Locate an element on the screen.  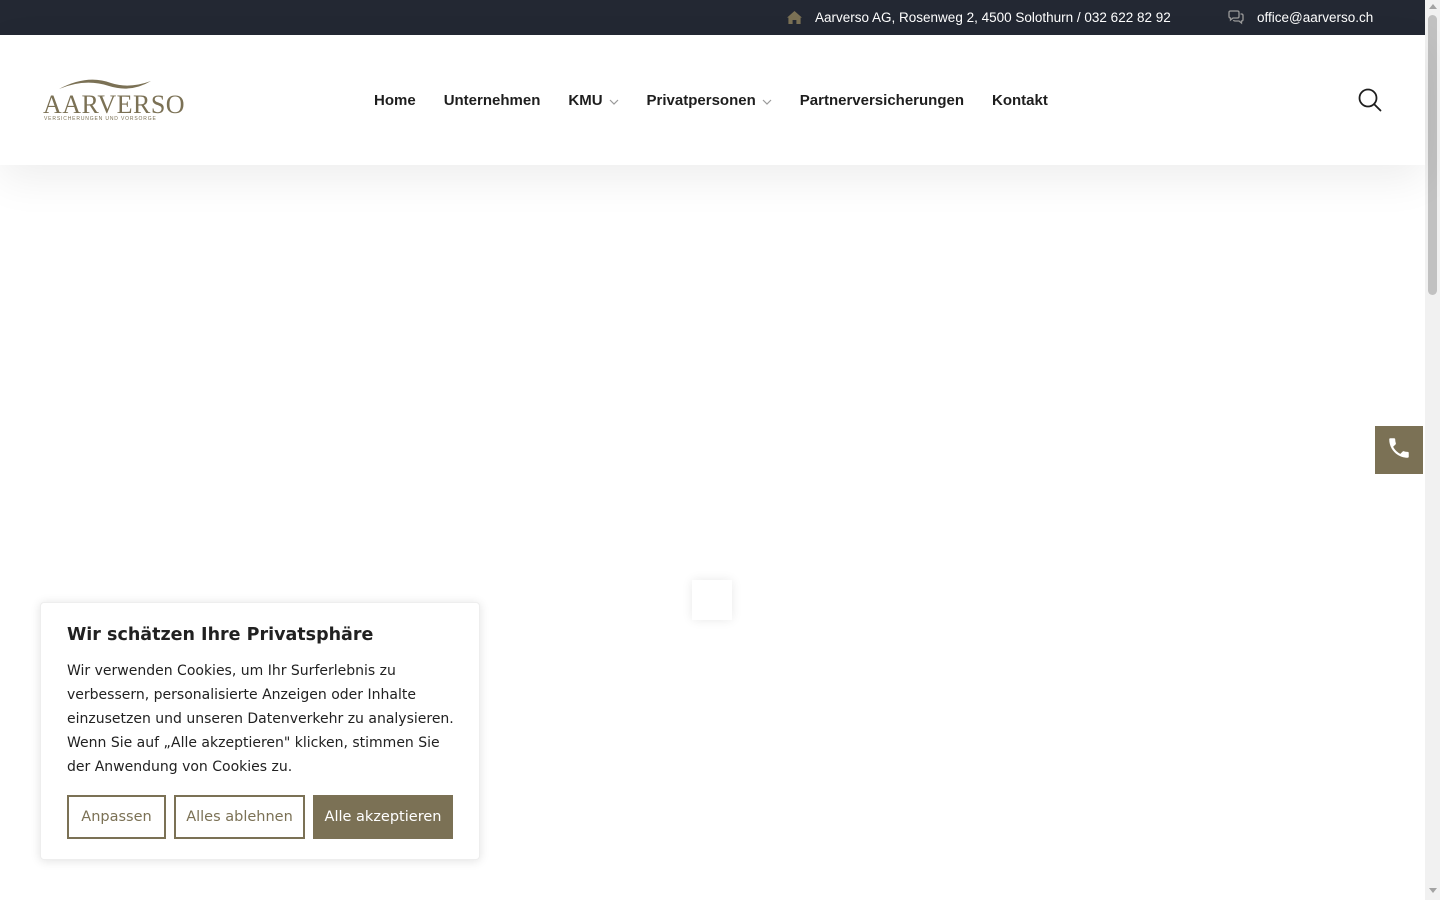
reject-cookies-button: Alles ablehnen is located at coordinates (239, 817).